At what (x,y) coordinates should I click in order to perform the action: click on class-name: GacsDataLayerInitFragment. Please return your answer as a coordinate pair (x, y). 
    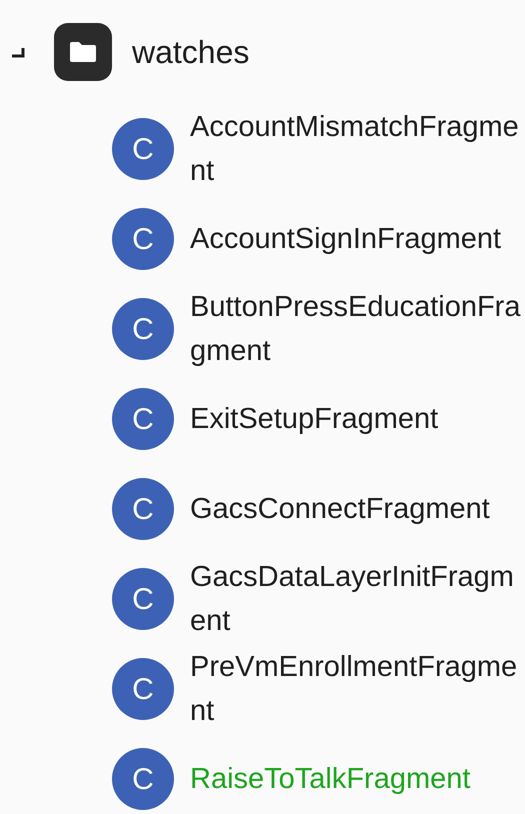
    Looking at the image, I should click on (356, 599).